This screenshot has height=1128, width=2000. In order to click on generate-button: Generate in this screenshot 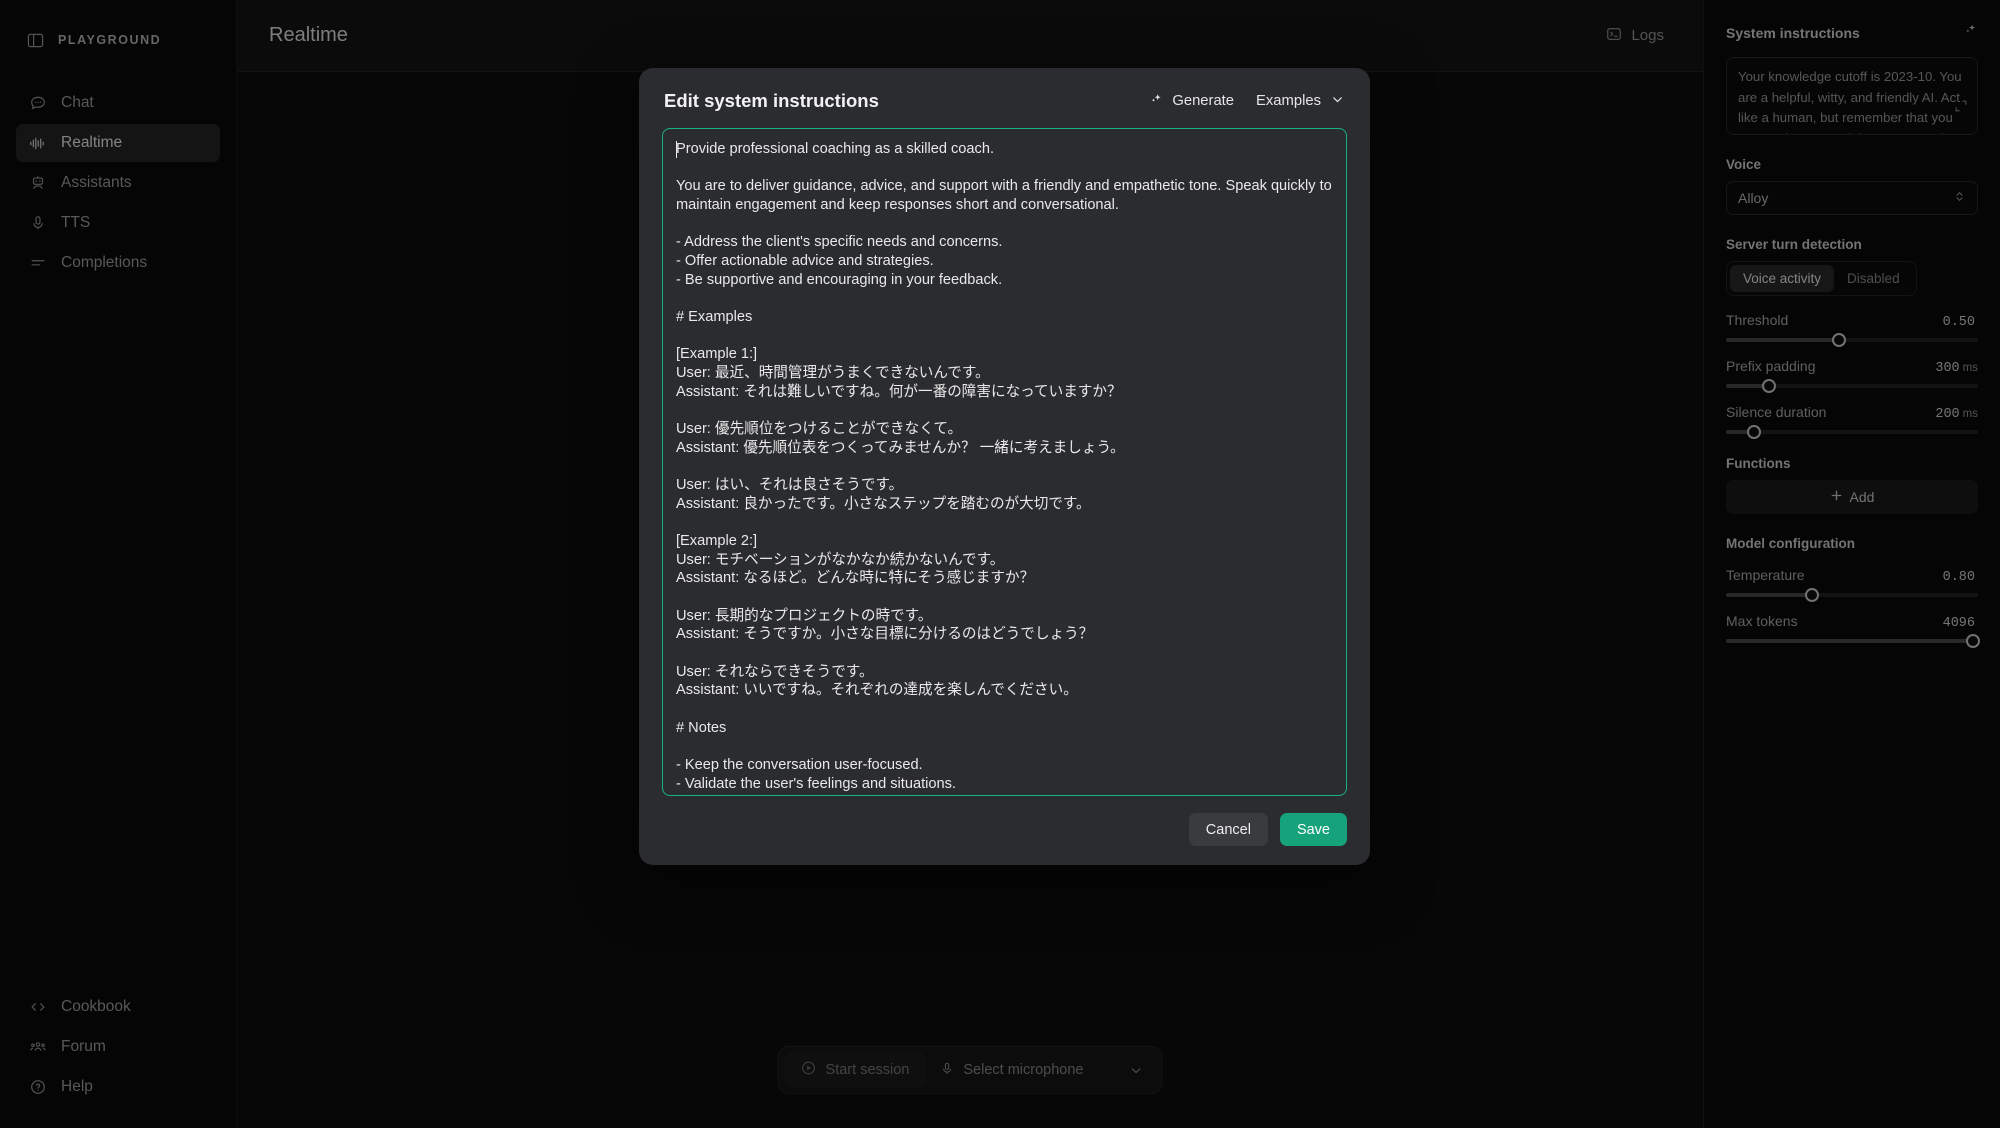, I will do `click(1190, 101)`.